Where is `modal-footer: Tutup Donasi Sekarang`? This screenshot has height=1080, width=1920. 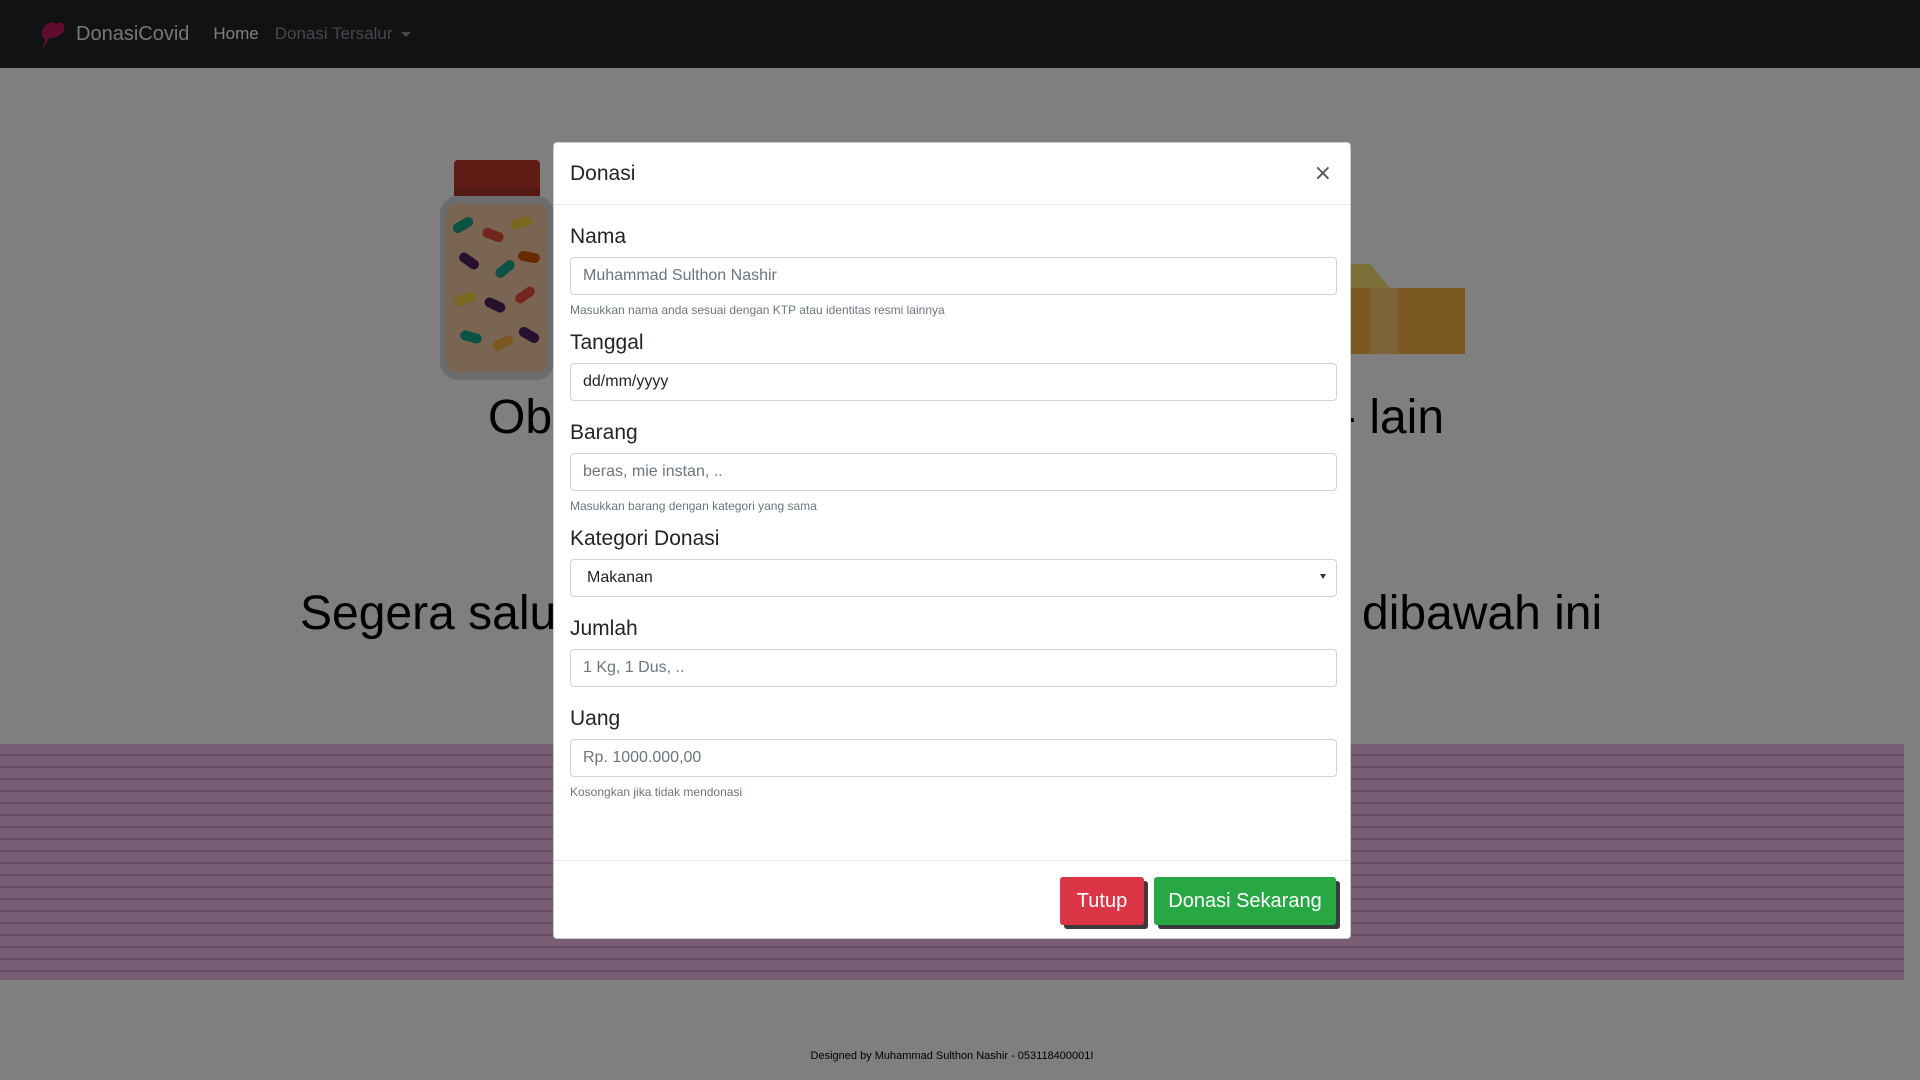 modal-footer: Tutup Donasi Sekarang is located at coordinates (952, 900).